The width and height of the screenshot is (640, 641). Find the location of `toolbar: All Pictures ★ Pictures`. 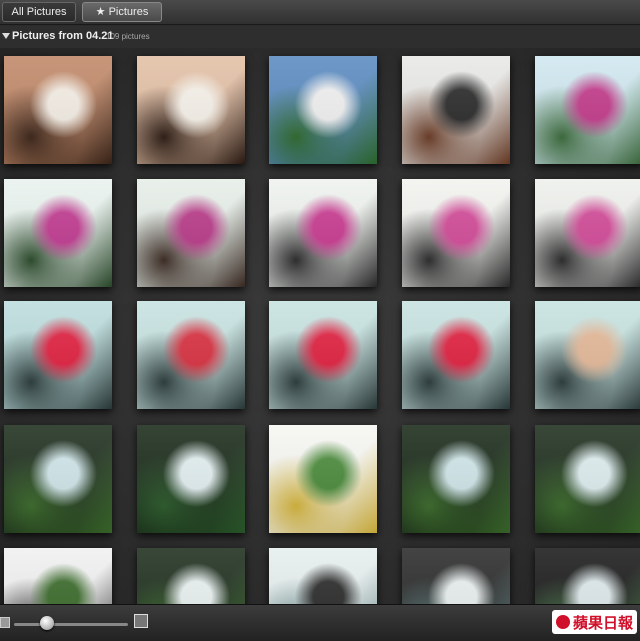

toolbar: All Pictures ★ Pictures is located at coordinates (320, 12).